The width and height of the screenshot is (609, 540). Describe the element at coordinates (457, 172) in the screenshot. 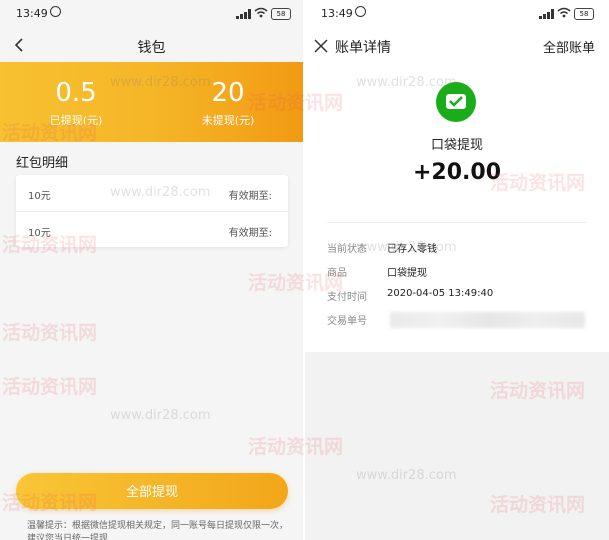

I see `bill-amount: +20.00` at that location.